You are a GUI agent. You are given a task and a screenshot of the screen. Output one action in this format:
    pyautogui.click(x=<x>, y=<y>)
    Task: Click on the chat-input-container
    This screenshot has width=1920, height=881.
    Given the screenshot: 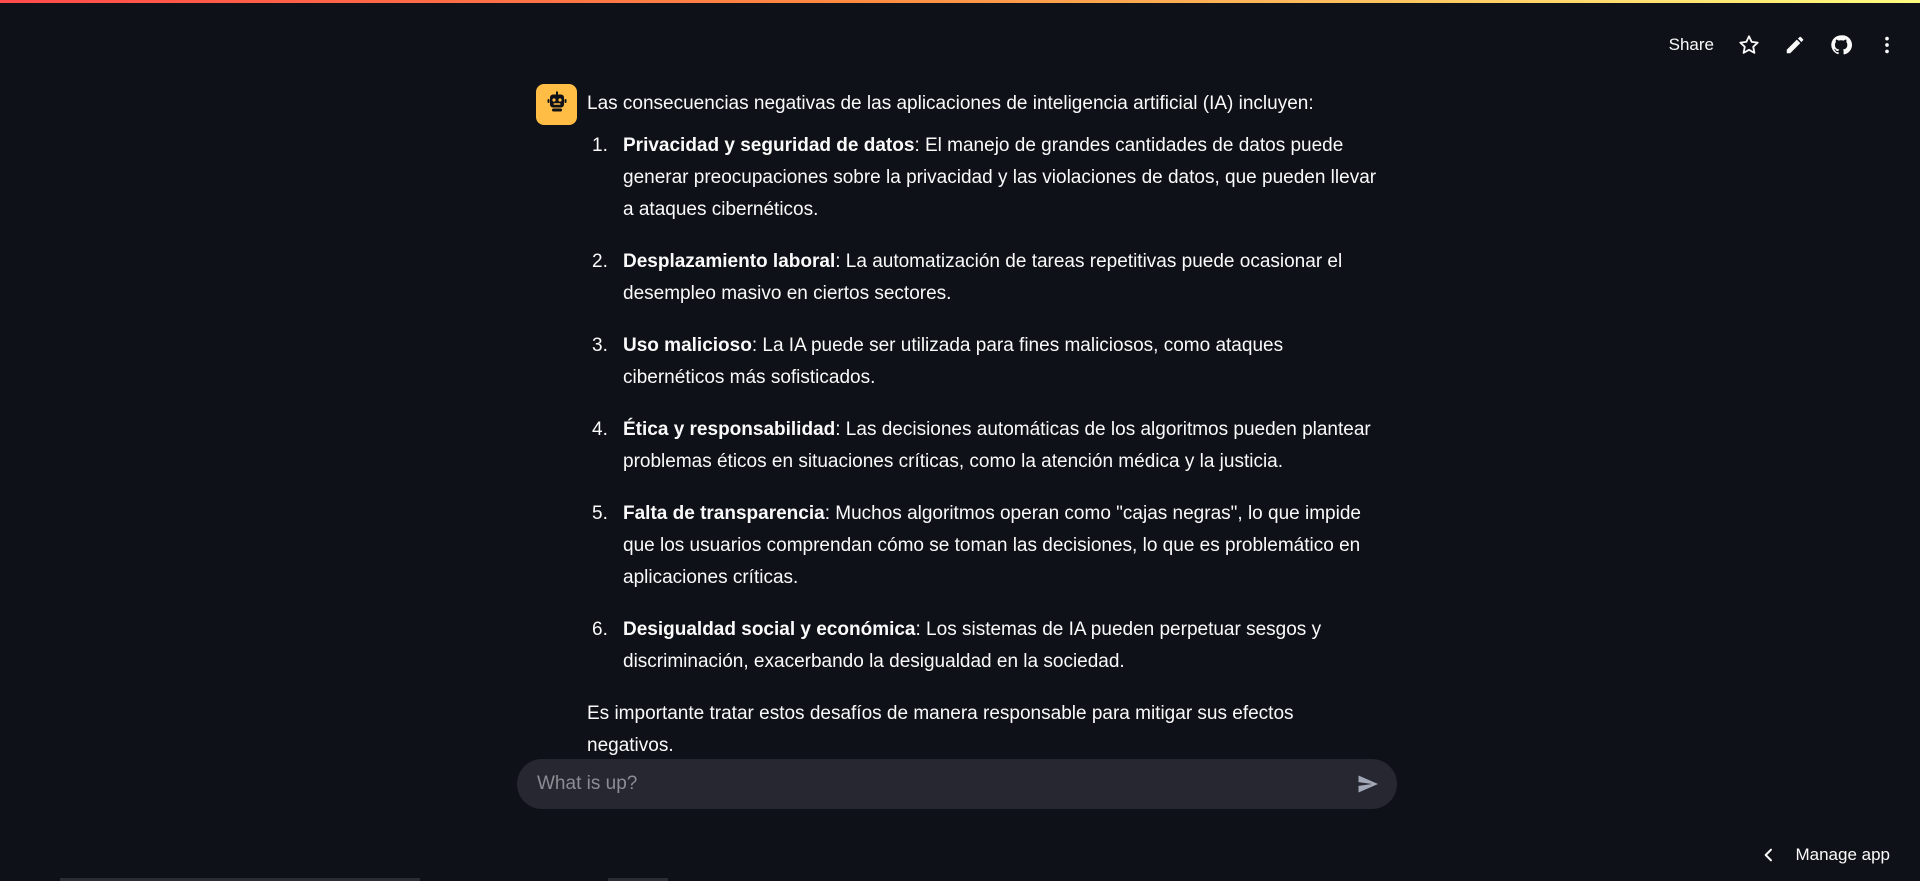 What is the action you would take?
    pyautogui.click(x=957, y=784)
    